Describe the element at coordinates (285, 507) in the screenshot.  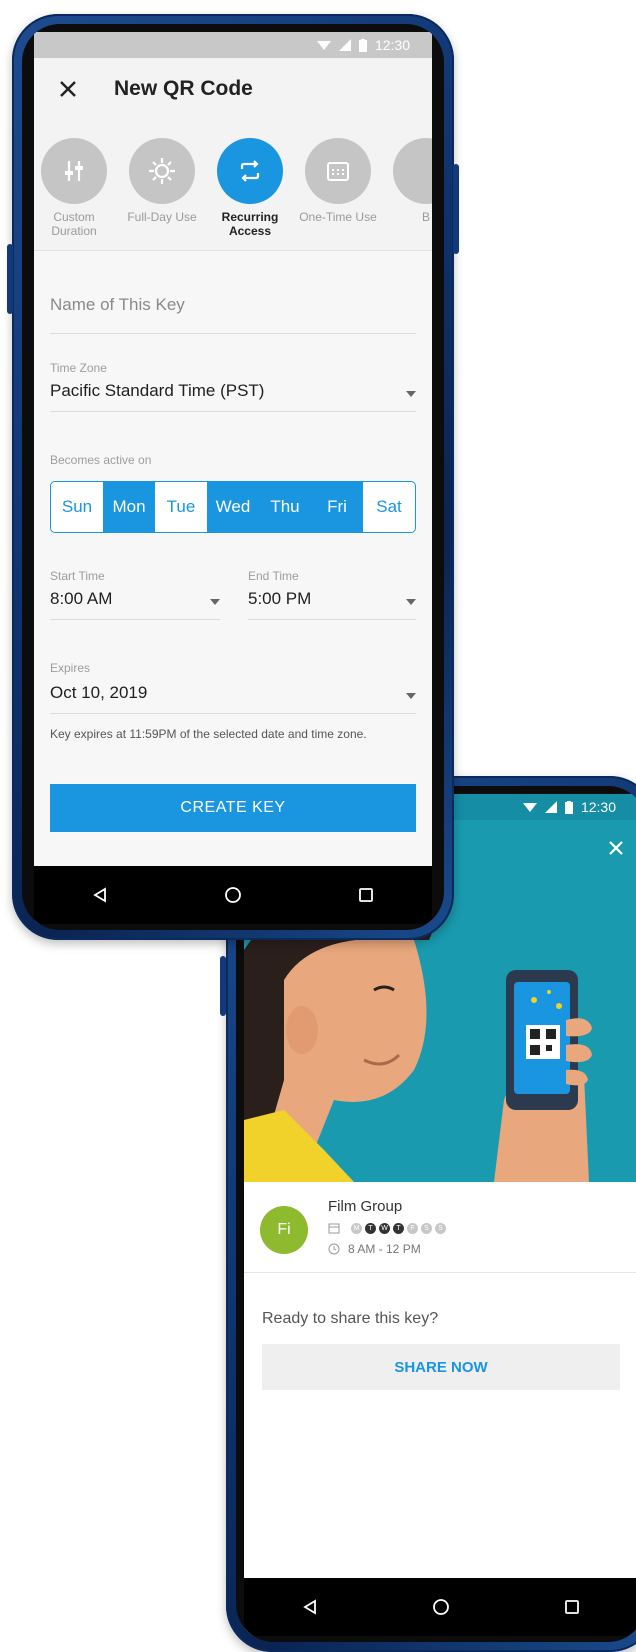
I see `day-thu: Thu` at that location.